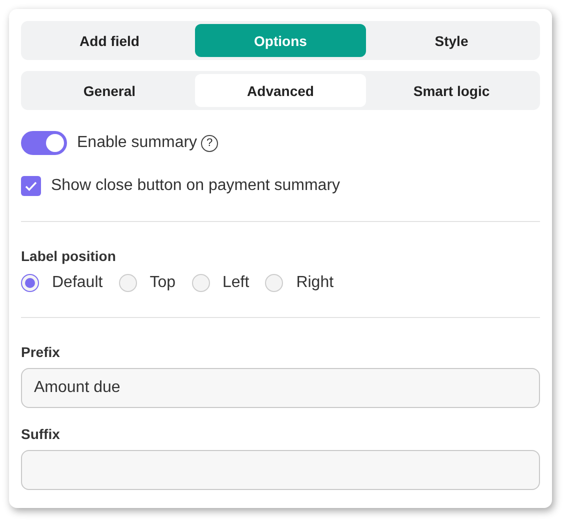  Describe the element at coordinates (451, 40) in the screenshot. I see `tab: Style` at that location.